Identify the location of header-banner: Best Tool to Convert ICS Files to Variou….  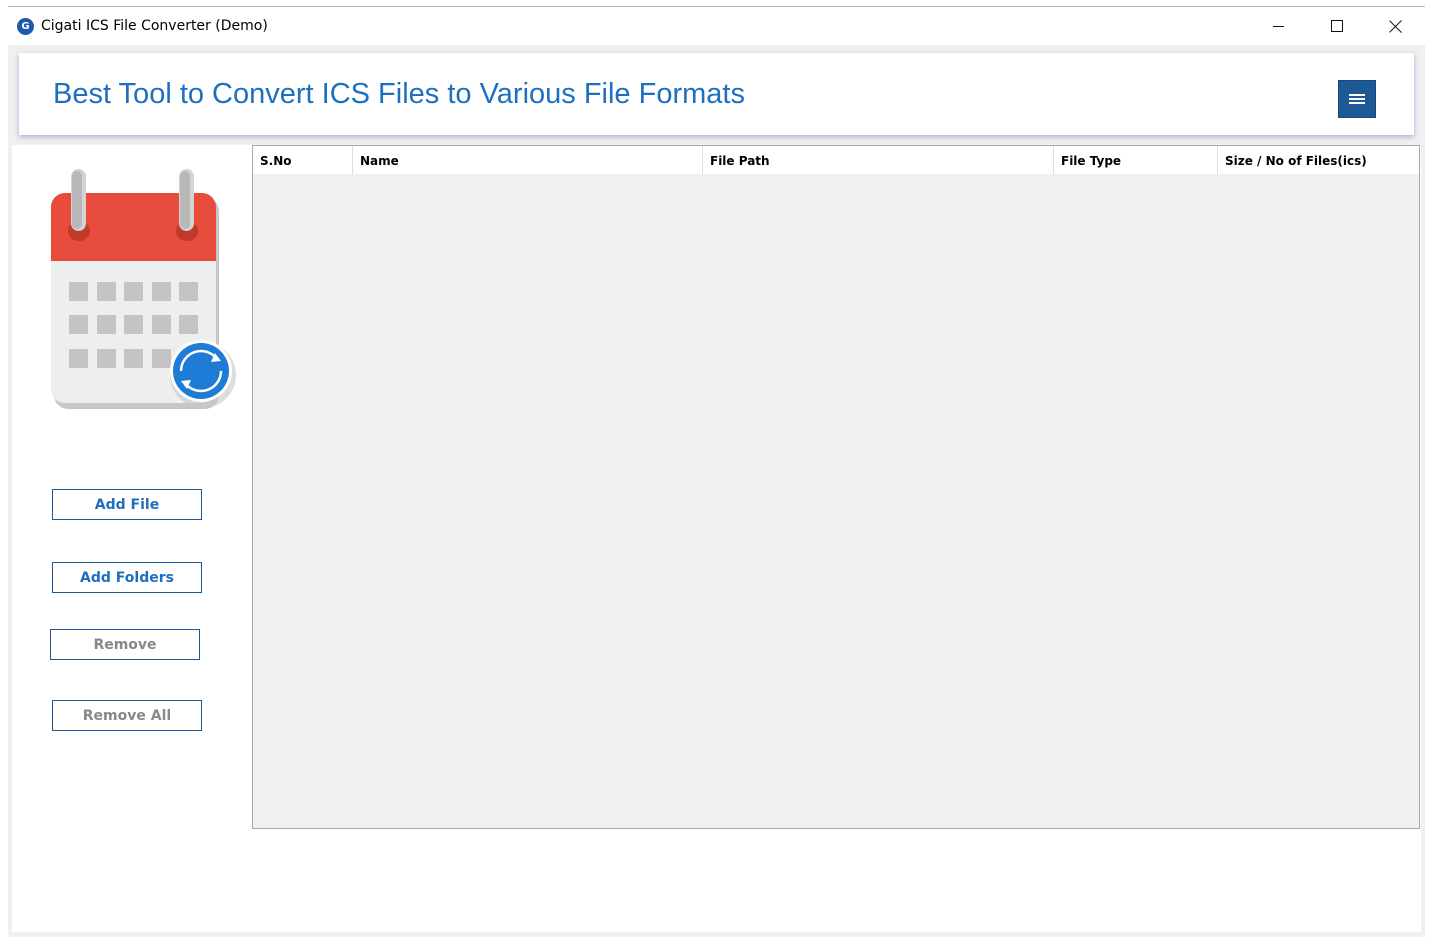
(716, 94).